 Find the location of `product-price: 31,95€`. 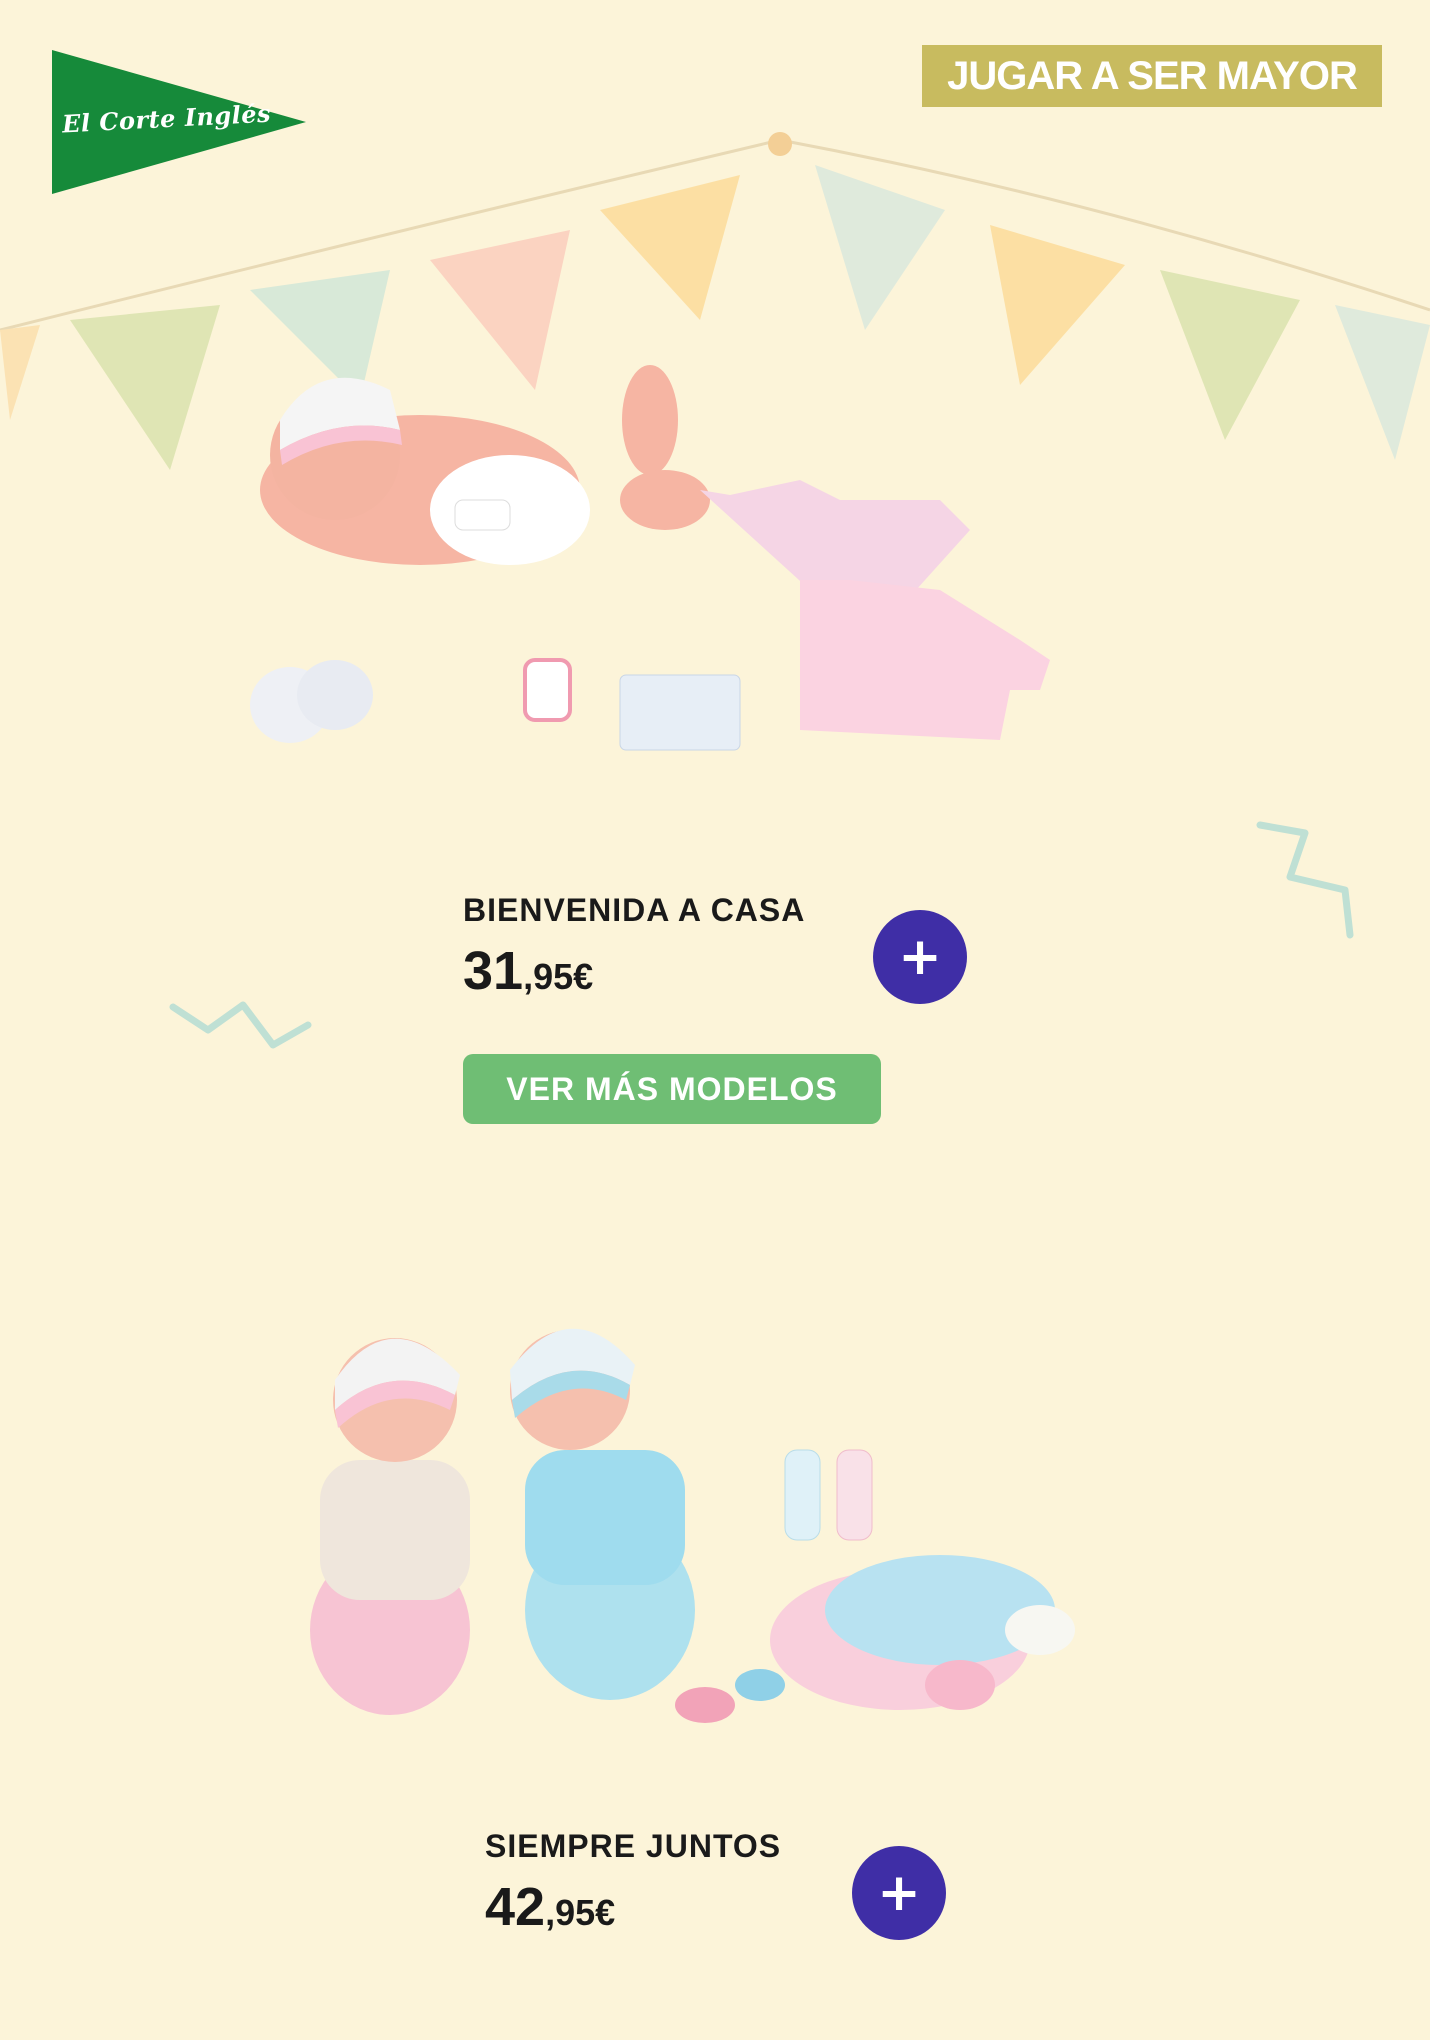

product-price: 31,95€ is located at coordinates (528, 971).